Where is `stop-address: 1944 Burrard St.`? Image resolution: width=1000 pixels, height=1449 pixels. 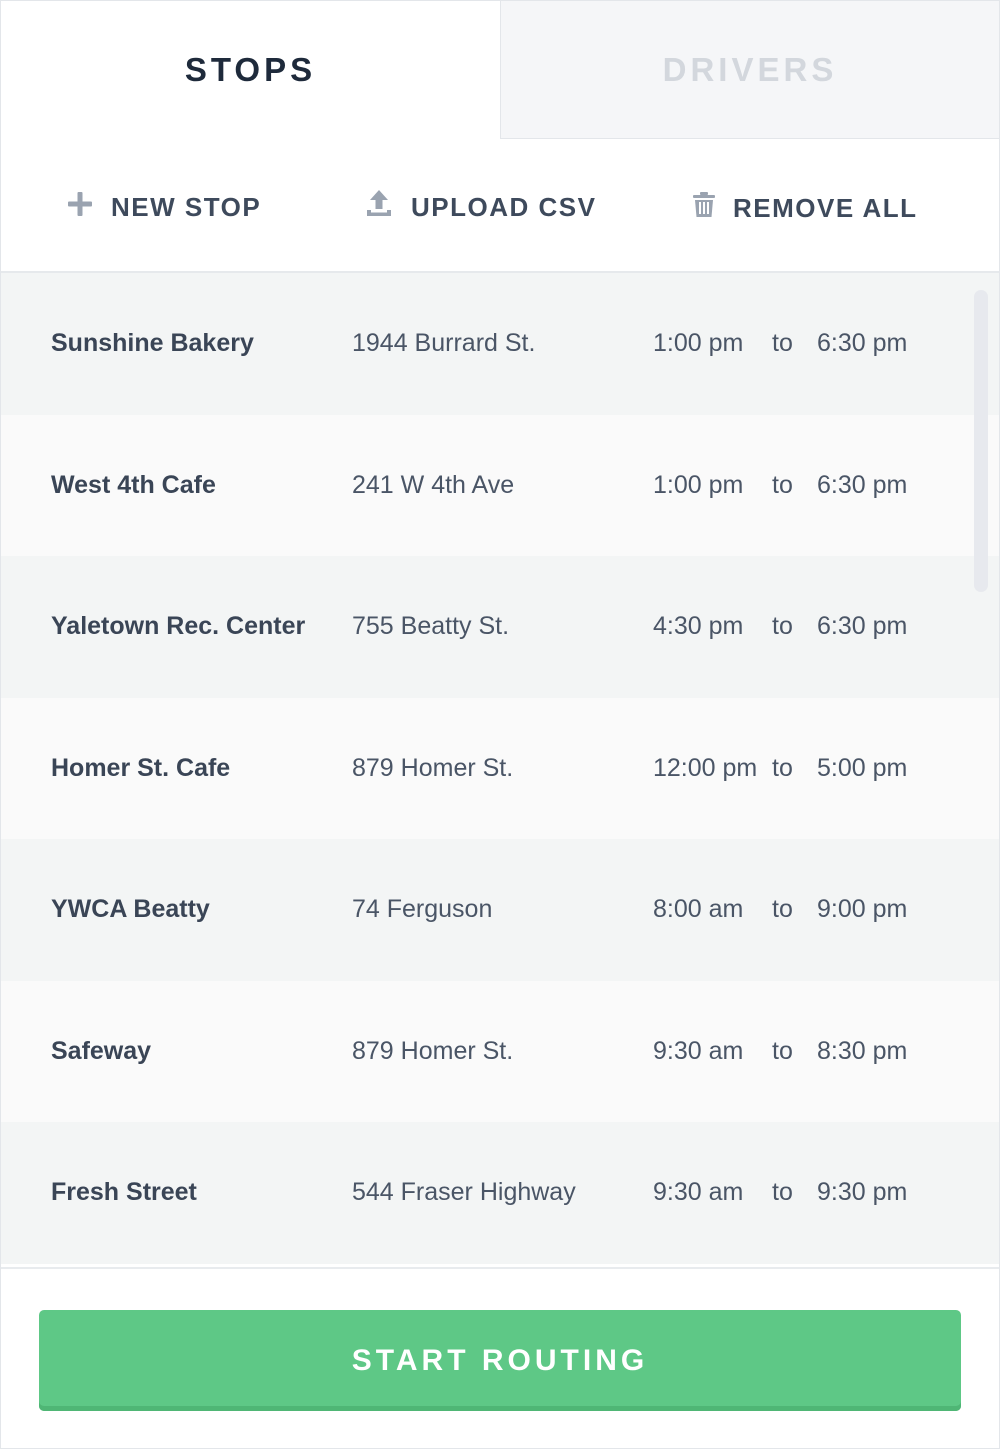
stop-address: 1944 Burrard St. is located at coordinates (444, 343).